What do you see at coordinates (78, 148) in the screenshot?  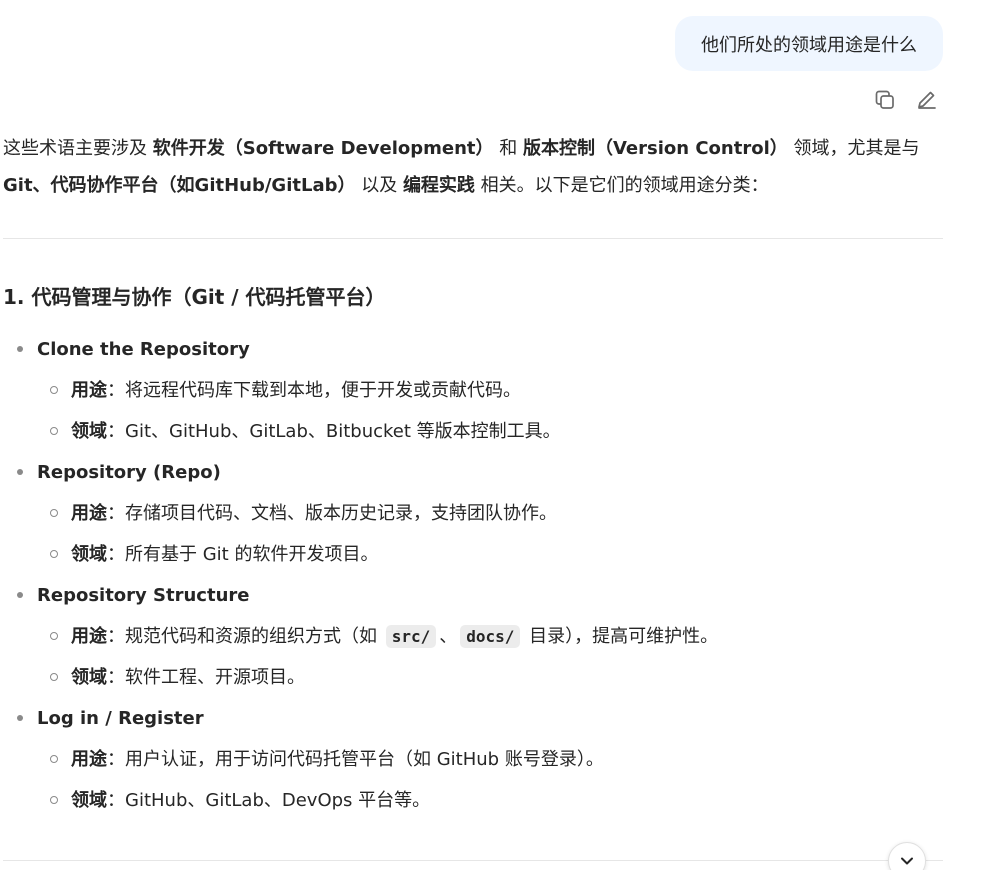 I see `intro-text: 这些术语主要涉及` at bounding box center [78, 148].